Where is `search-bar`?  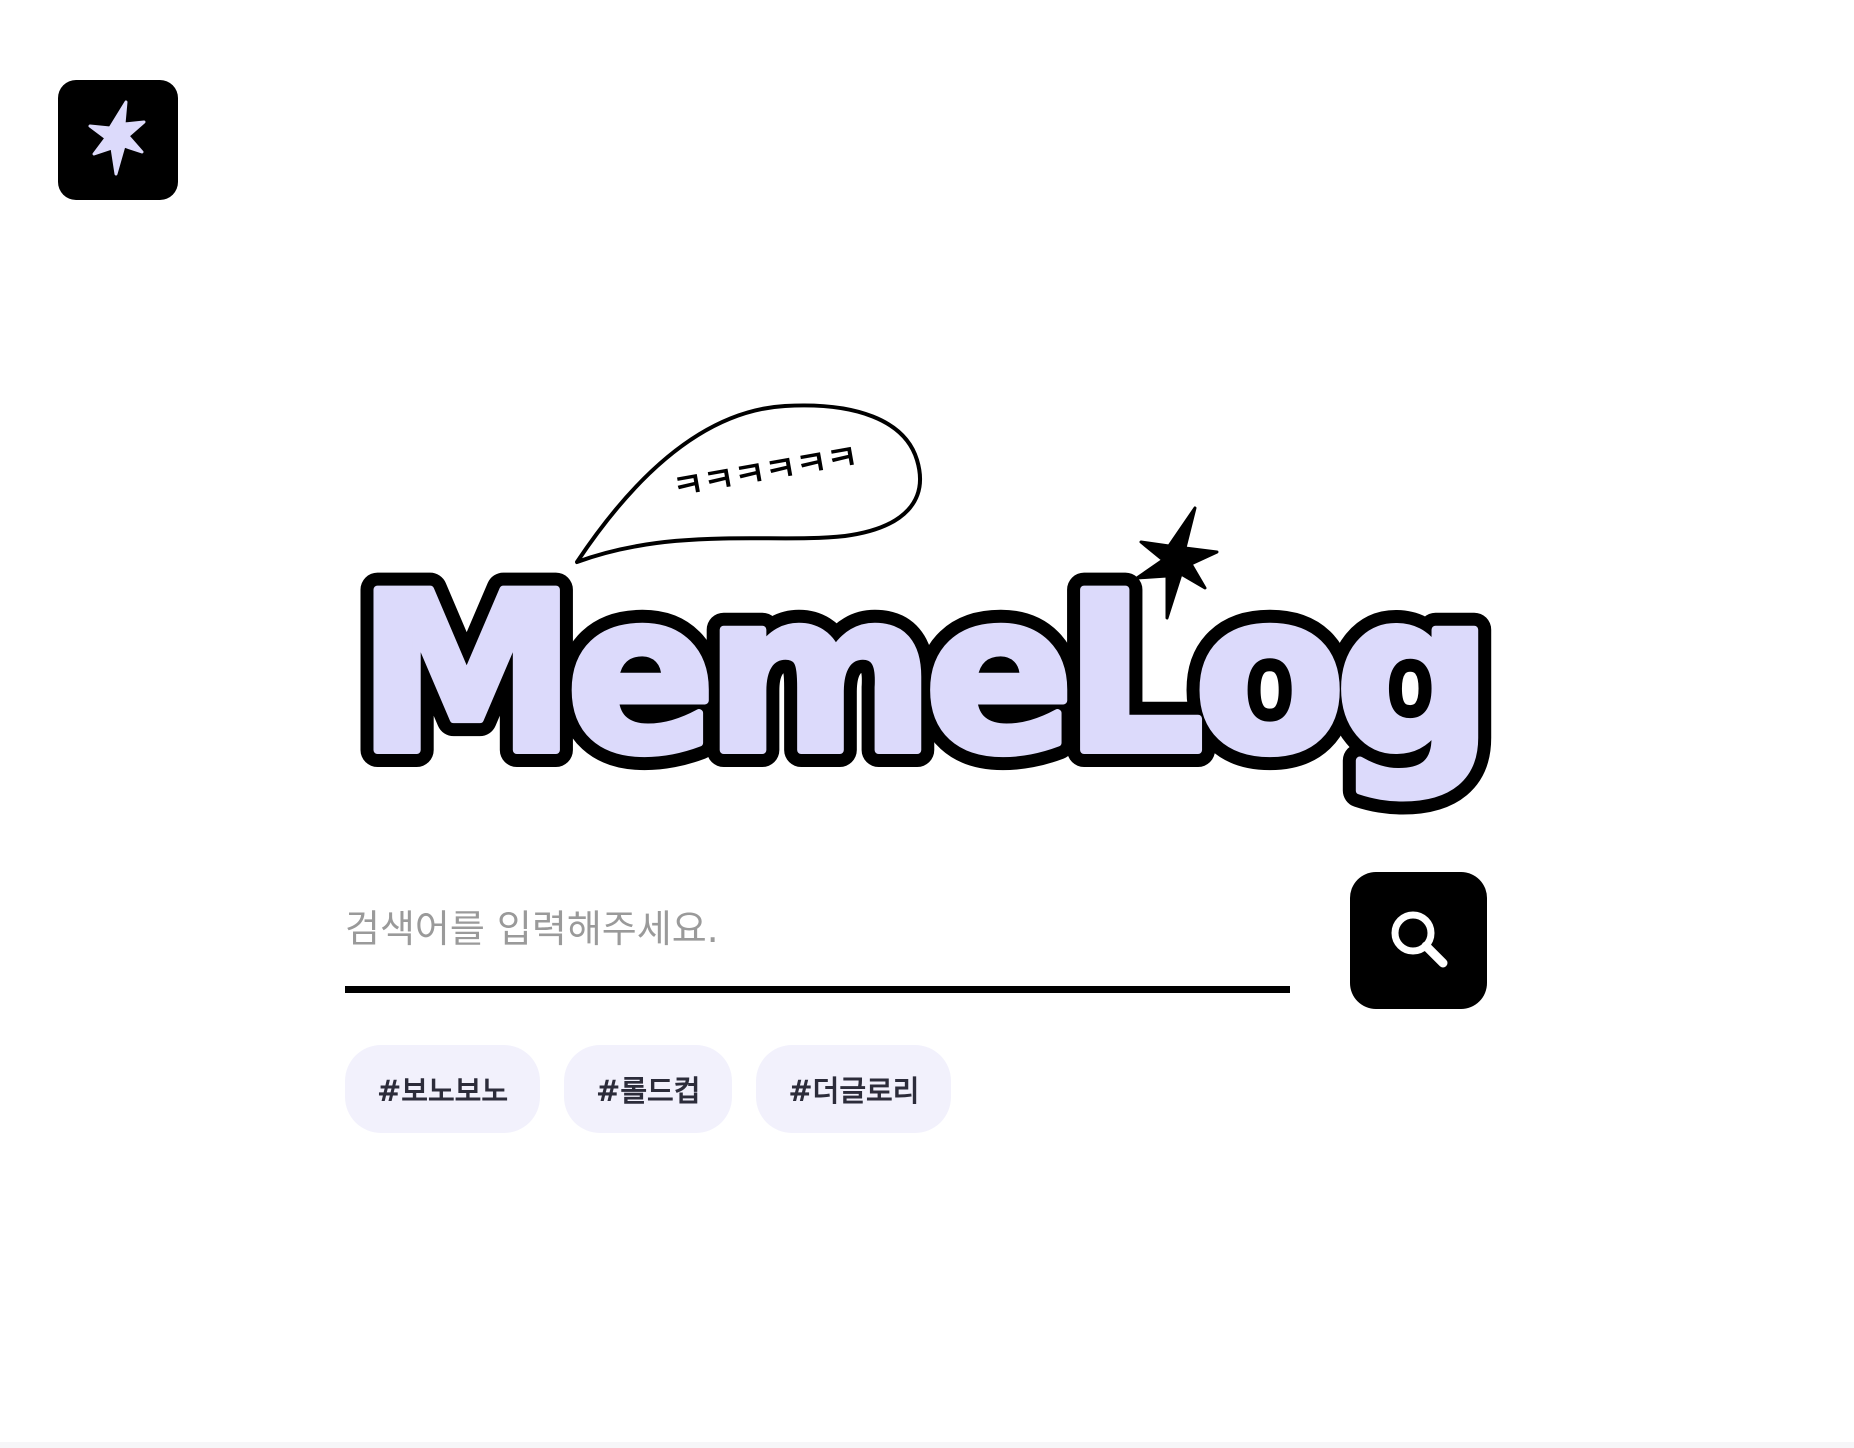 search-bar is located at coordinates (916, 940).